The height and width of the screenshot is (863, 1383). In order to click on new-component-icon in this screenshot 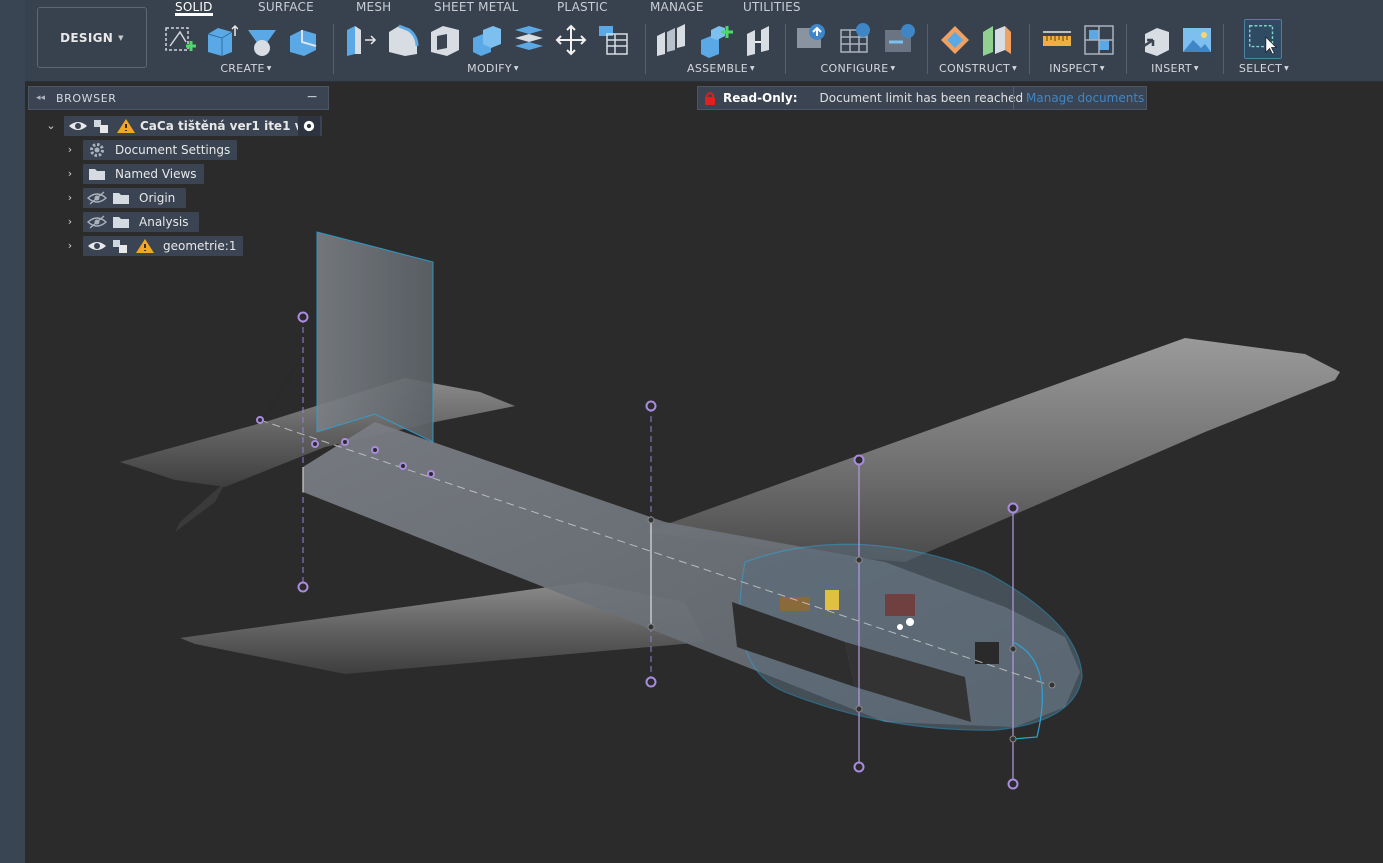, I will do `click(715, 40)`.